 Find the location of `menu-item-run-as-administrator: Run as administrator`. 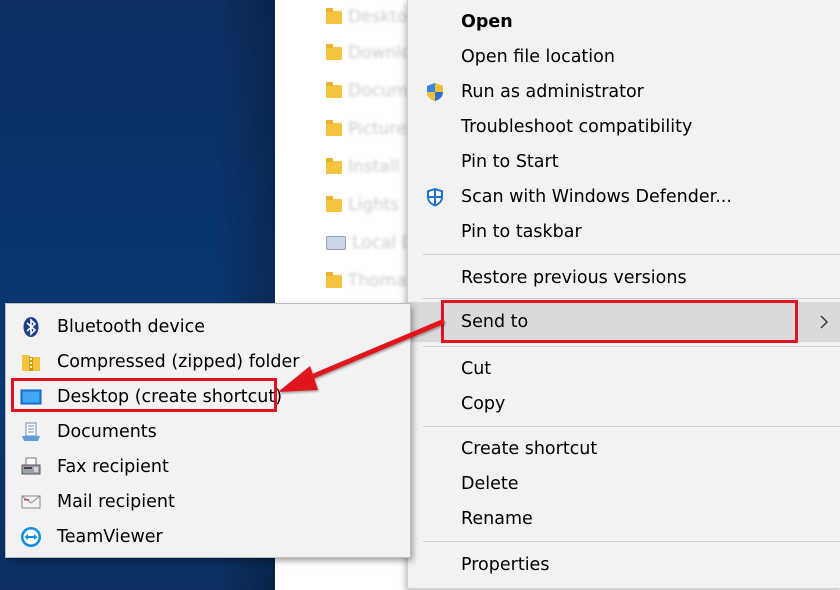

menu-item-run-as-administrator: Run as administrator is located at coordinates (624, 92).